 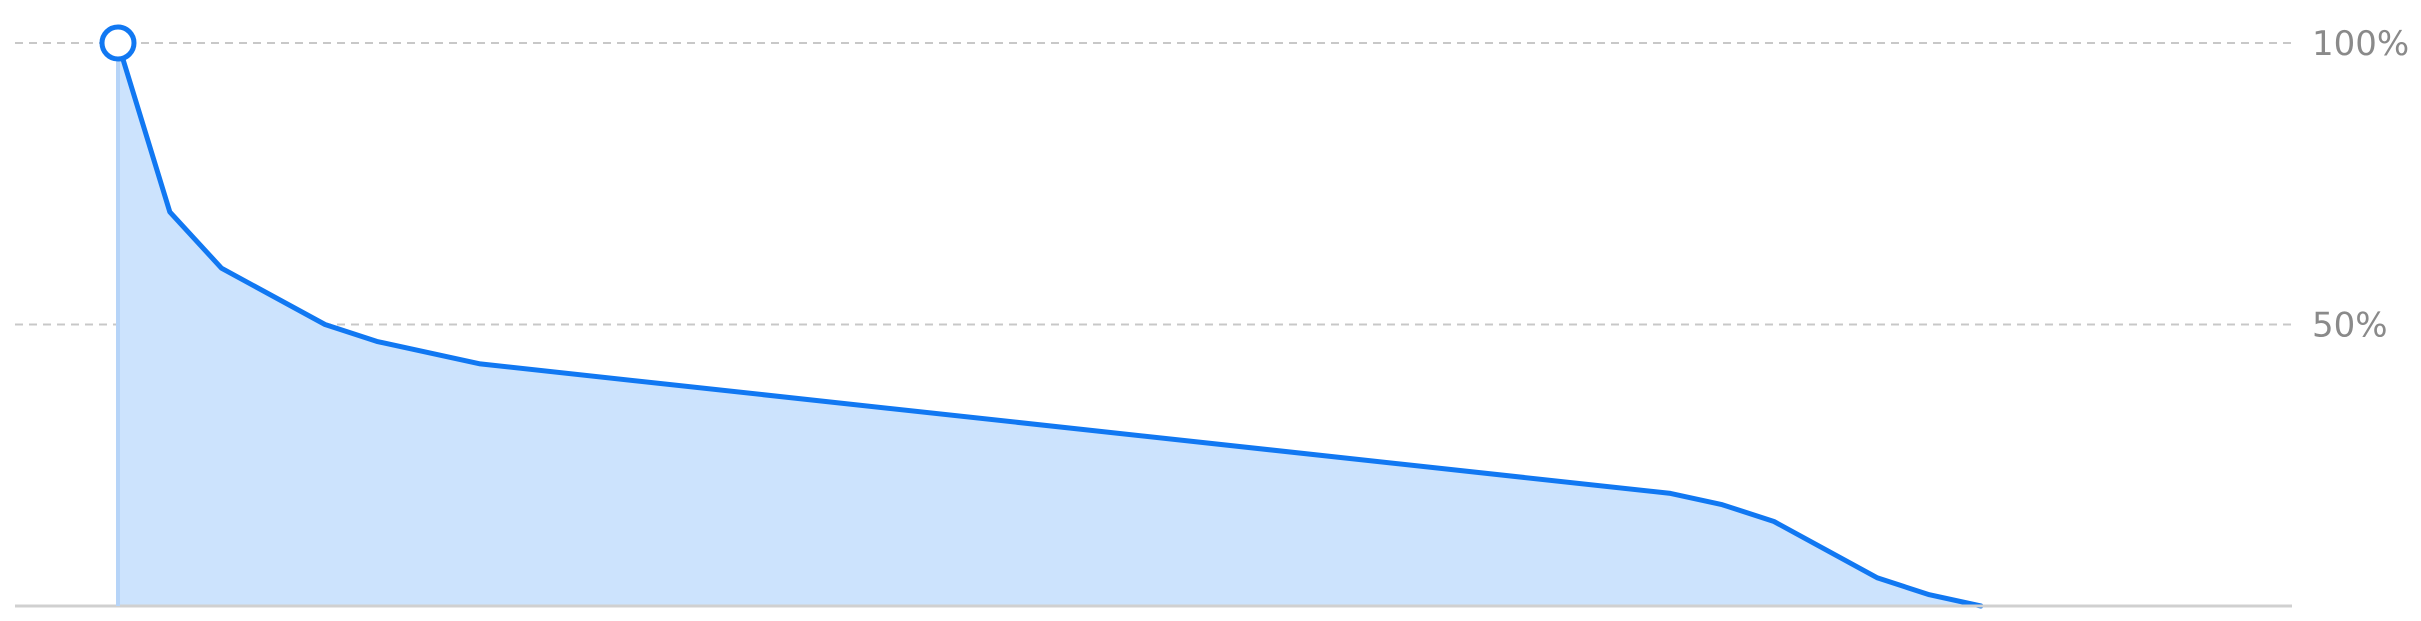 I want to click on y-tick-label-50: 50%, so click(x=2350, y=326).